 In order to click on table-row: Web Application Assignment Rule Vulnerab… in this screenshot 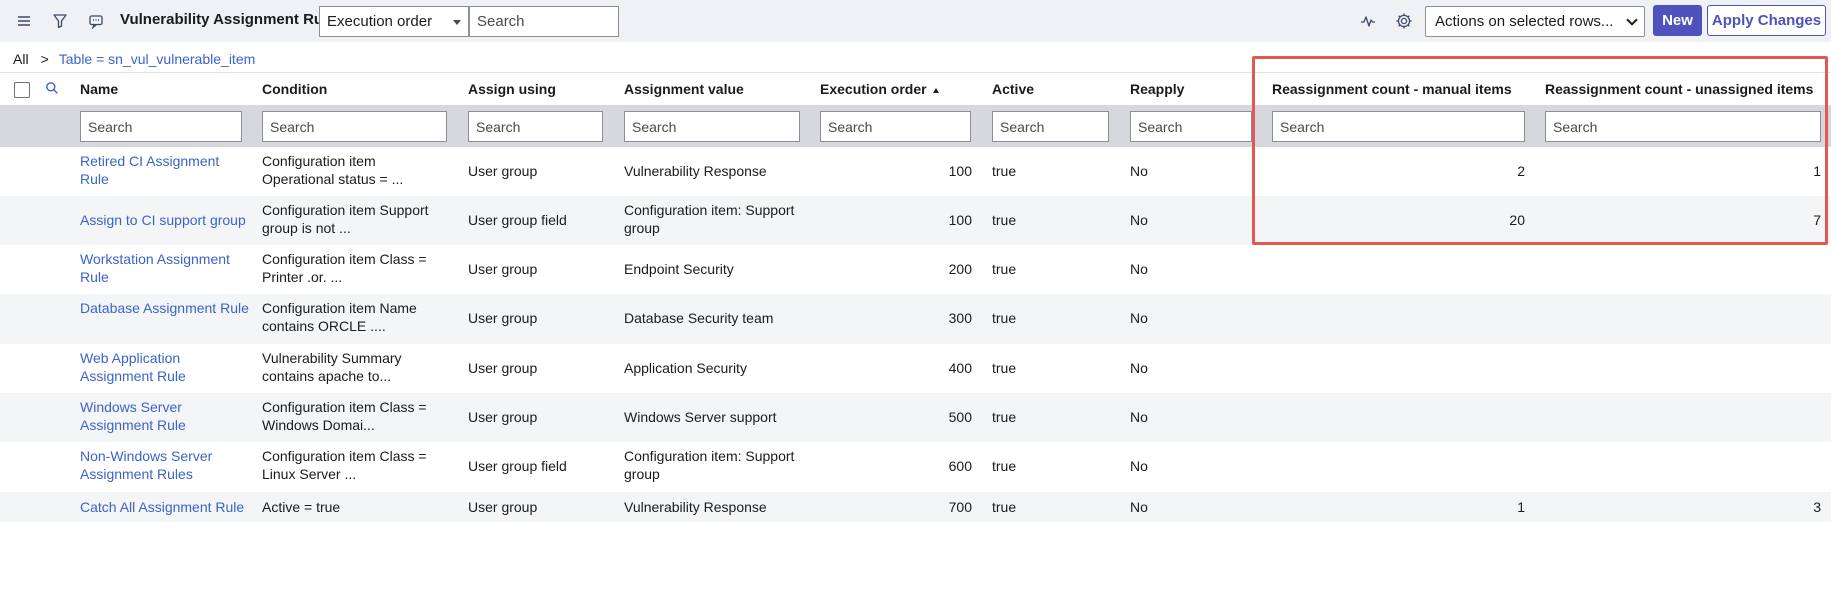, I will do `click(915, 368)`.